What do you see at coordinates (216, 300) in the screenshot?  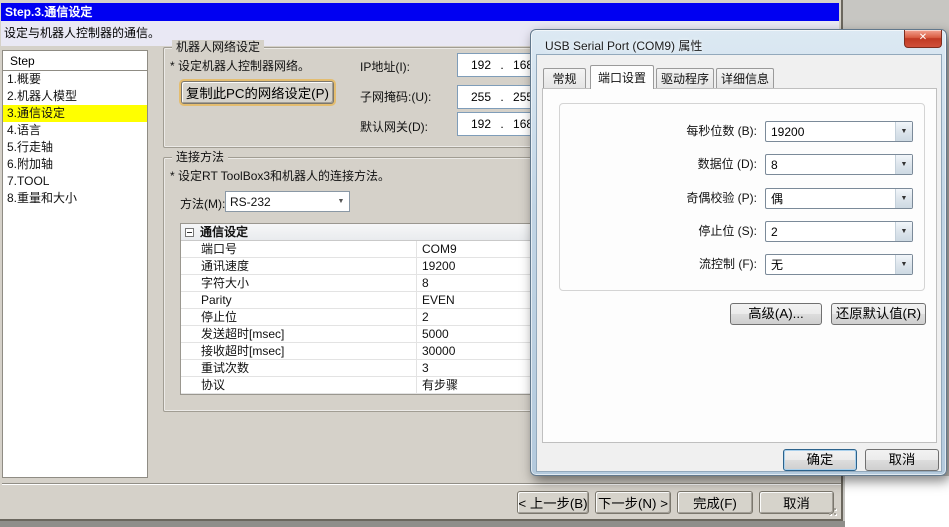 I see `table-cell-label: Parity` at bounding box center [216, 300].